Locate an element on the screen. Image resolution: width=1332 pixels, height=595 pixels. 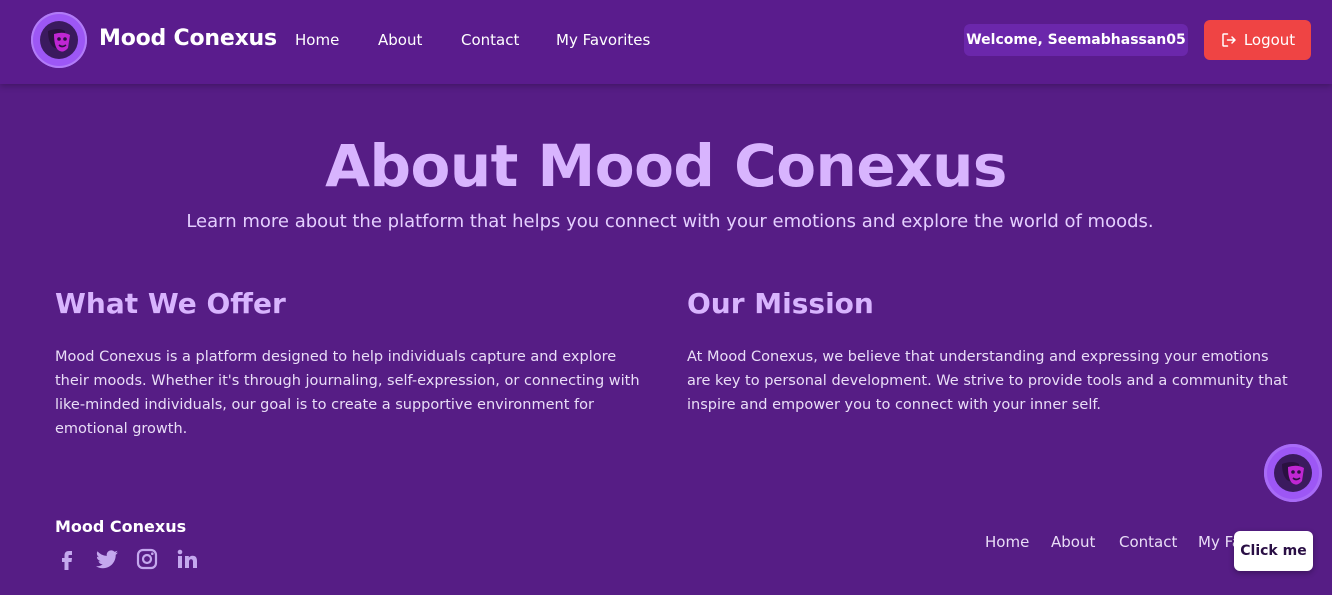
linkedin-icon is located at coordinates (187, 559).